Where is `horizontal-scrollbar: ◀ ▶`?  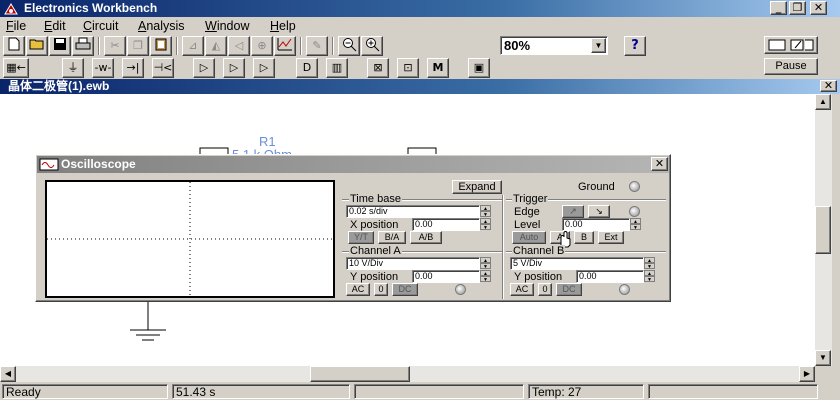 horizontal-scrollbar: ◀ ▶ is located at coordinates (407, 374).